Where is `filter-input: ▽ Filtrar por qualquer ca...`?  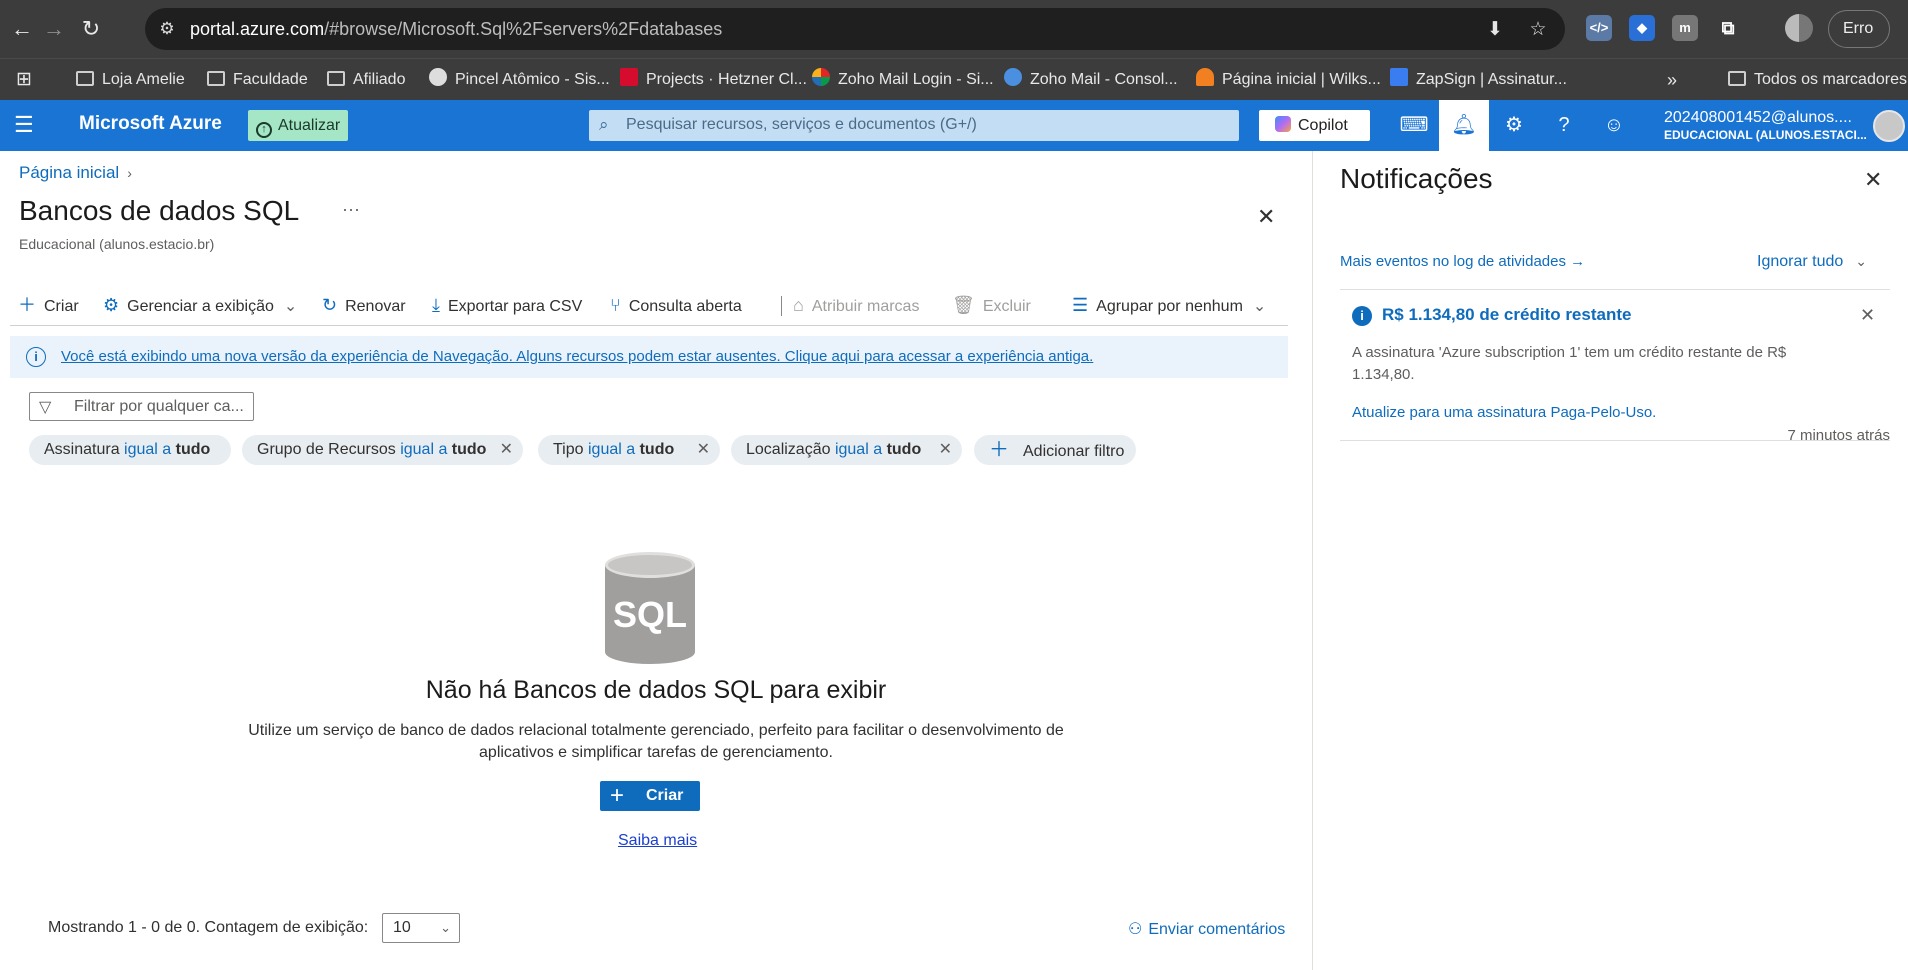 filter-input: ▽ Filtrar por qualquer ca... is located at coordinates (141, 406).